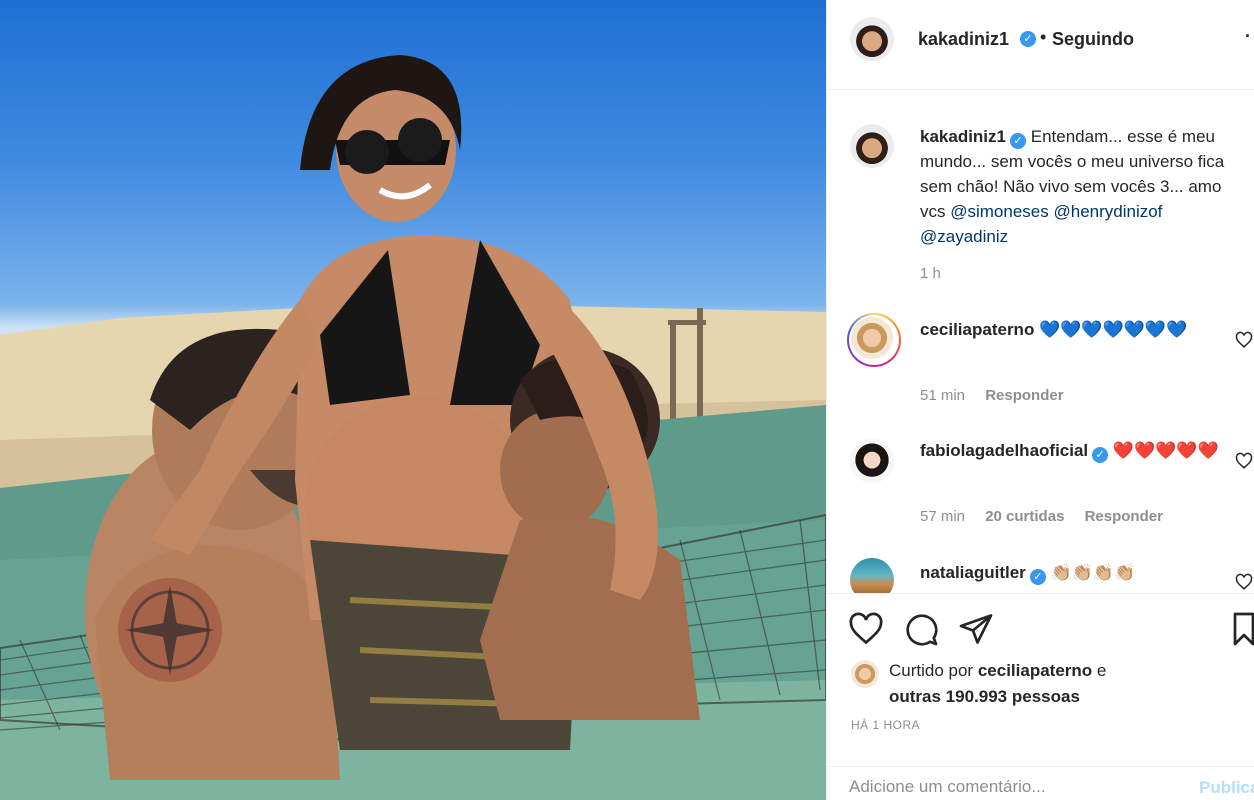 The width and height of the screenshot is (1254, 800). What do you see at coordinates (1014, 787) in the screenshot?
I see `comment-input` at bounding box center [1014, 787].